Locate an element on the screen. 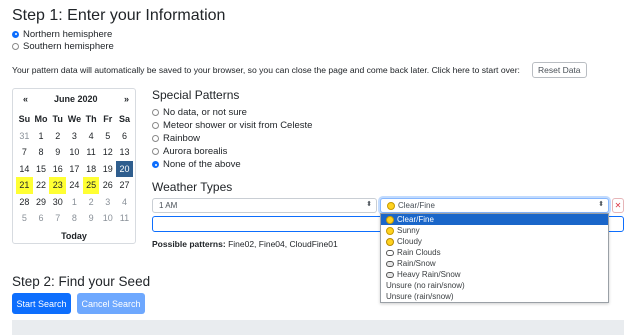 The height and width of the screenshot is (335, 640). dropdown-option-label: Cloudy is located at coordinates (409, 241).